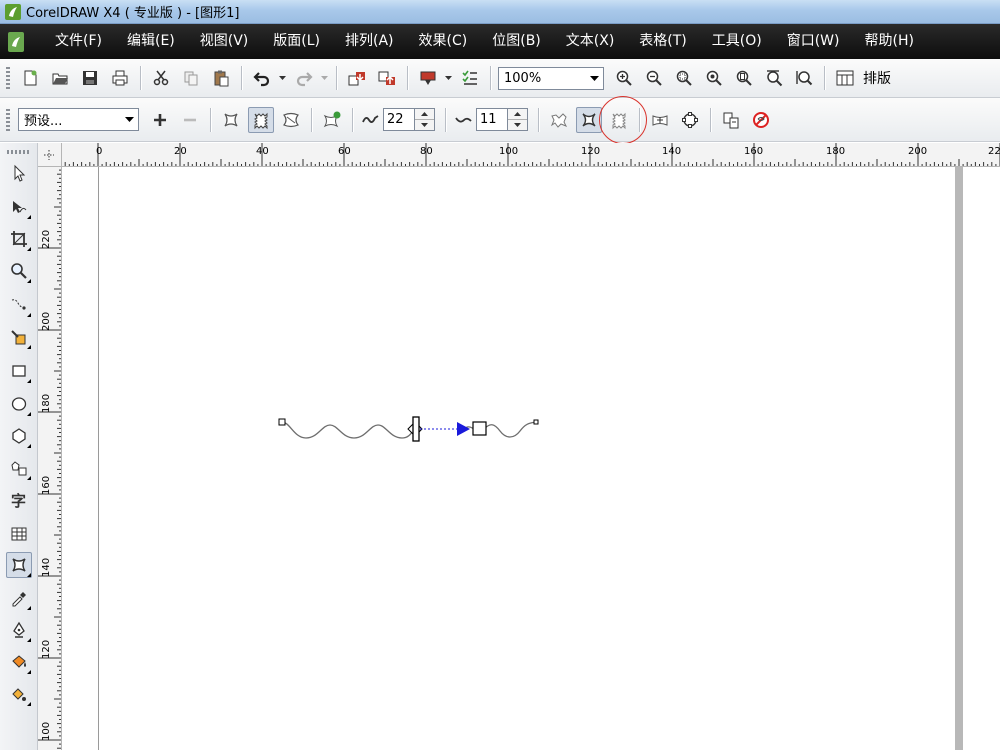 Image resolution: width=1000 pixels, height=750 pixels. Describe the element at coordinates (424, 114) in the screenshot. I see `amplitude-up-button` at that location.